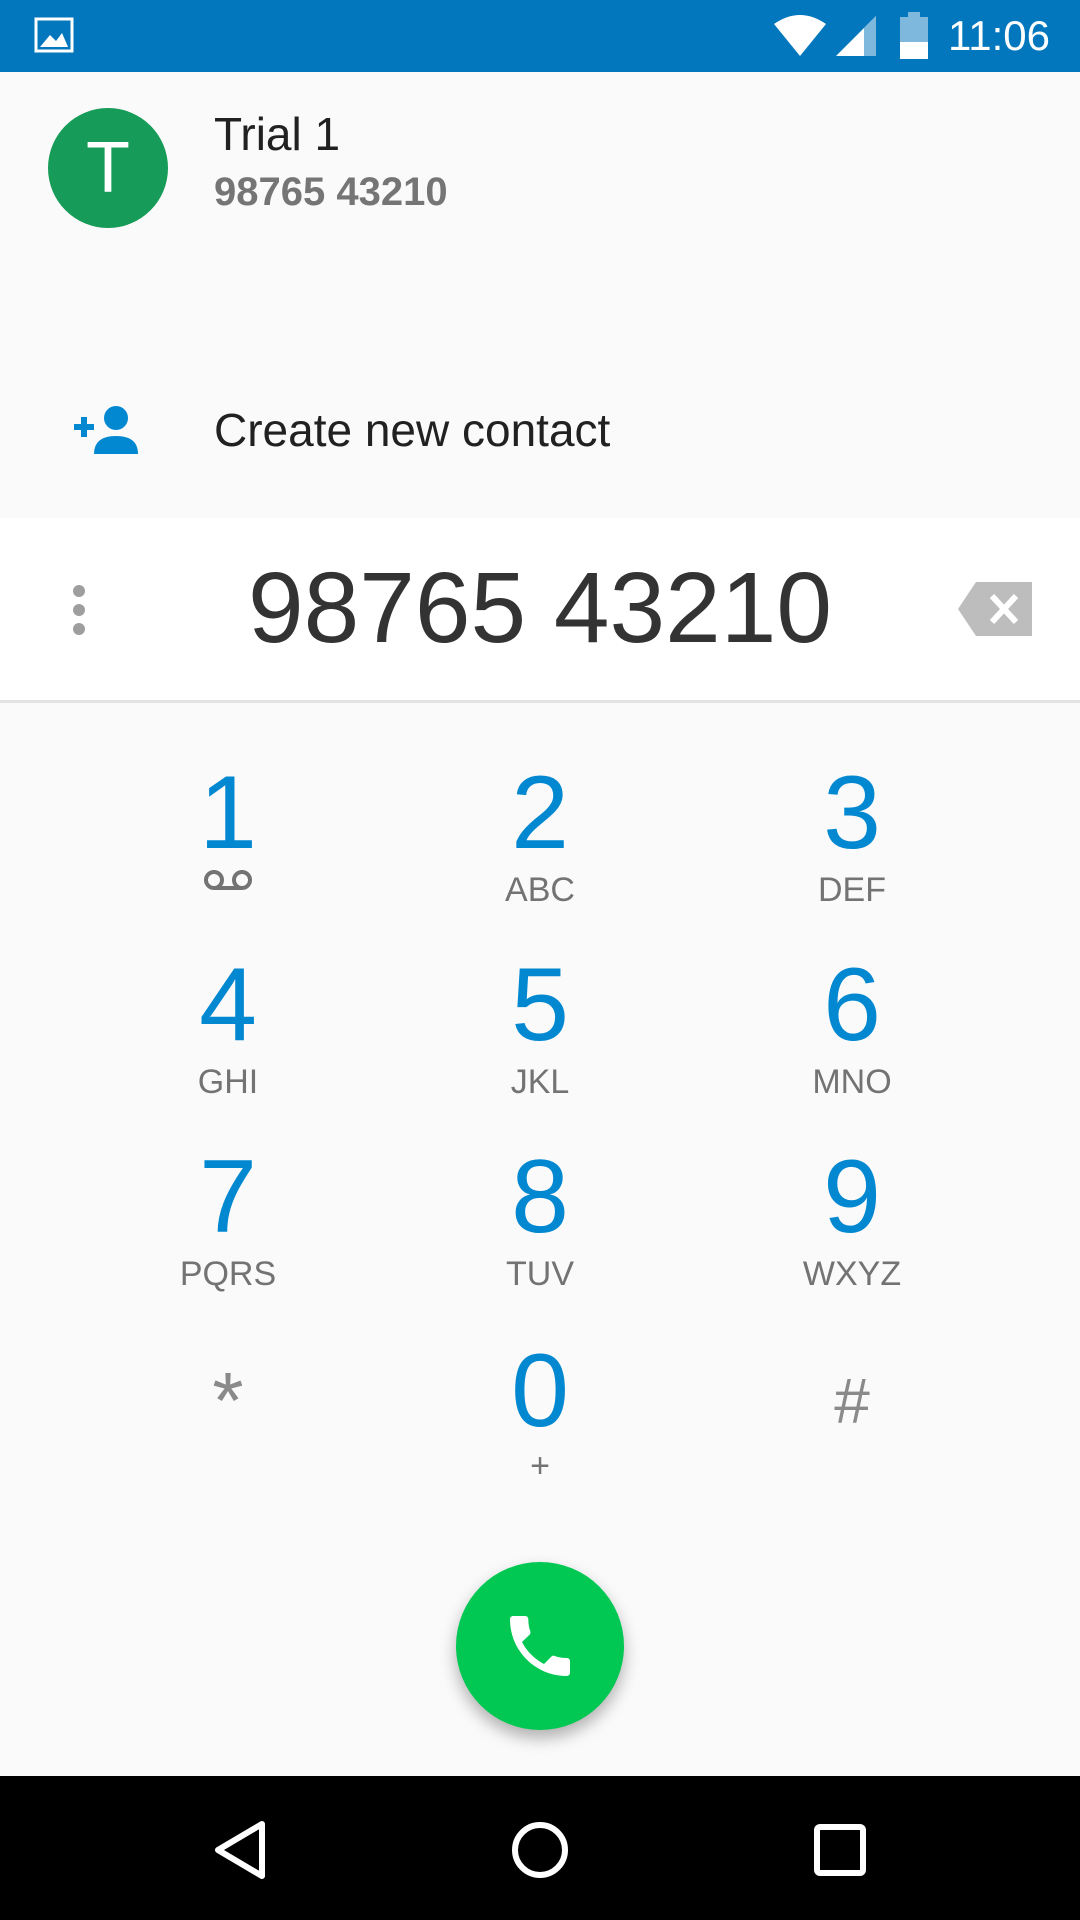 The width and height of the screenshot is (1080, 1920). What do you see at coordinates (228, 1082) in the screenshot?
I see `key-letters: GHI` at bounding box center [228, 1082].